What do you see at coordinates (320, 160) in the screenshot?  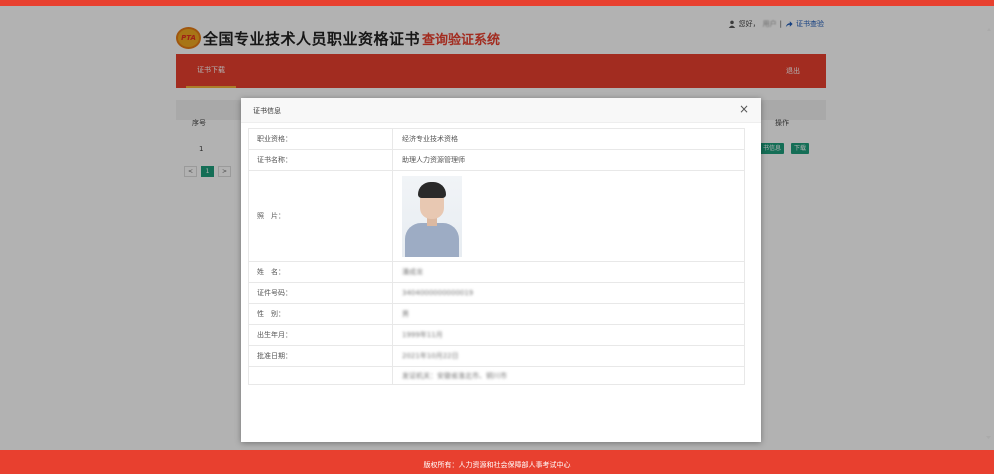 I see `label-certificate-name: 证书名称：` at bounding box center [320, 160].